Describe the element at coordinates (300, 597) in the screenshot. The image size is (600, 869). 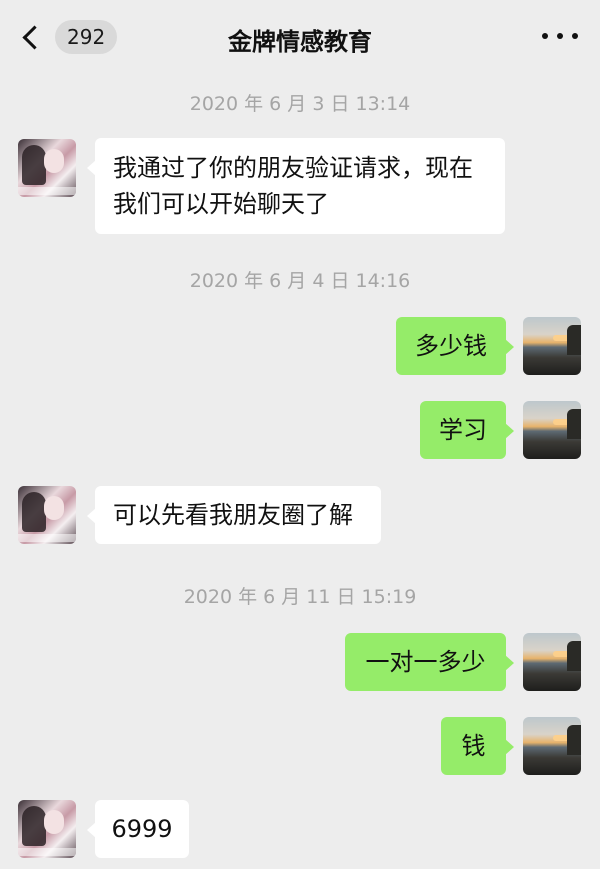
I see `timestamp: 2020 年 6 月 11 日 15:19` at that location.